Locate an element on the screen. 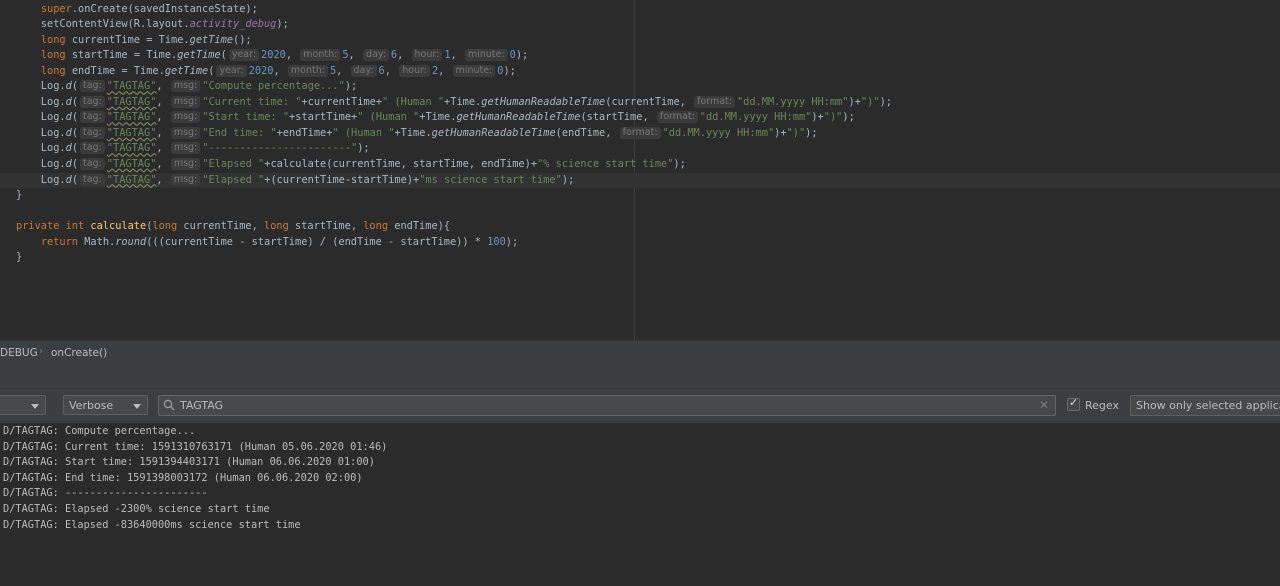 The height and width of the screenshot is (586, 1280). breadcrumb-item-class: DEBUG is located at coordinates (19, 353).